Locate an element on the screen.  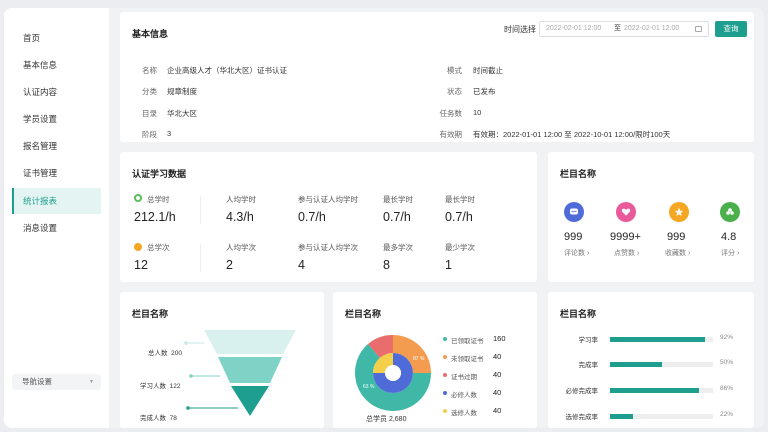
chat-icon is located at coordinates (574, 211).